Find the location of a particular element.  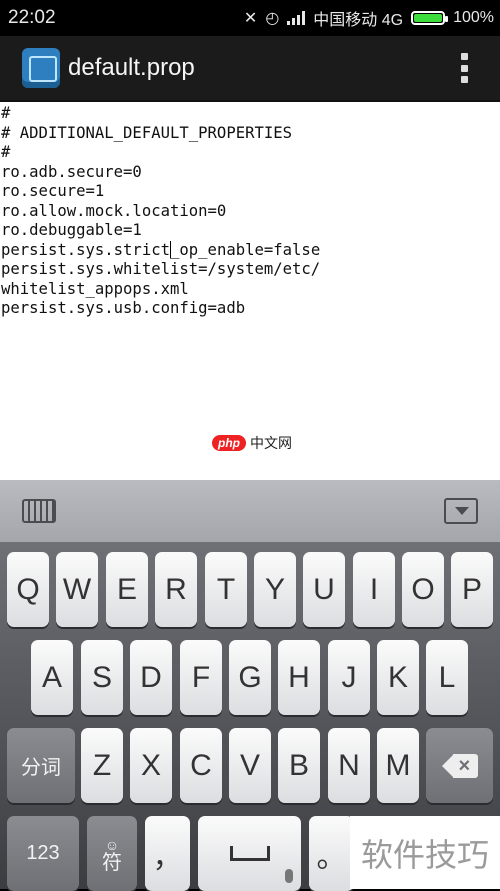

segment-key: 分词 is located at coordinates (41, 765).